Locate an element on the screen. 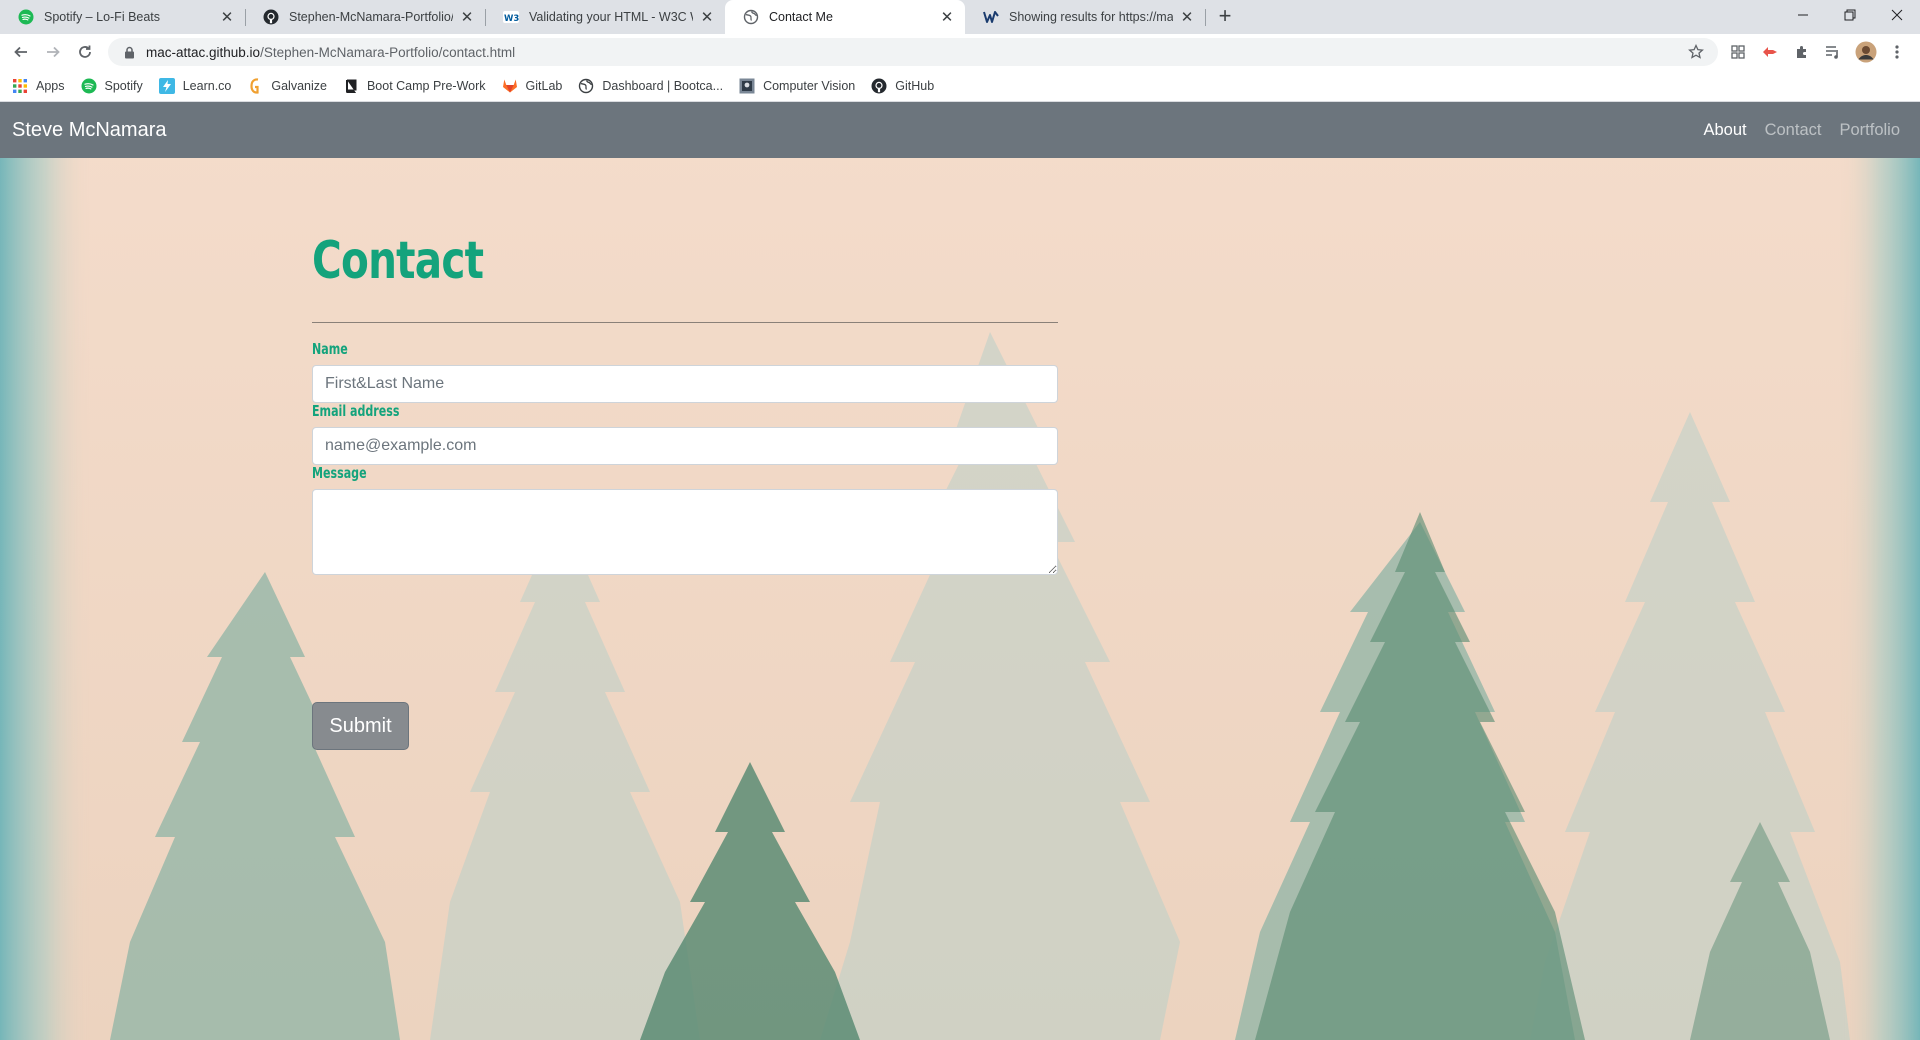 The width and height of the screenshot is (1920, 1040). arrow-left-icon is located at coordinates (20, 52).